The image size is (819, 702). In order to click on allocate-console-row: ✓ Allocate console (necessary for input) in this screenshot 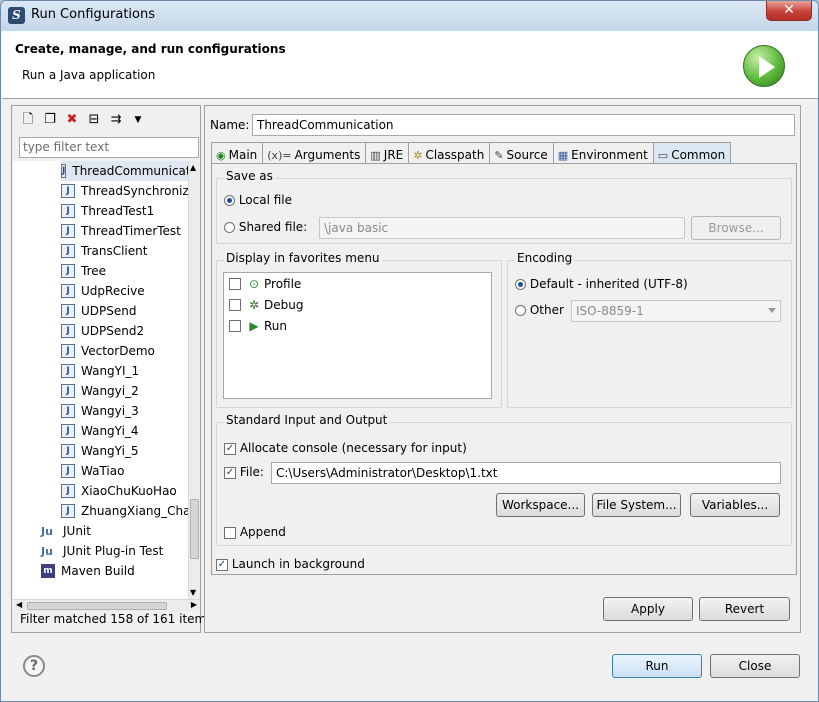, I will do `click(345, 448)`.